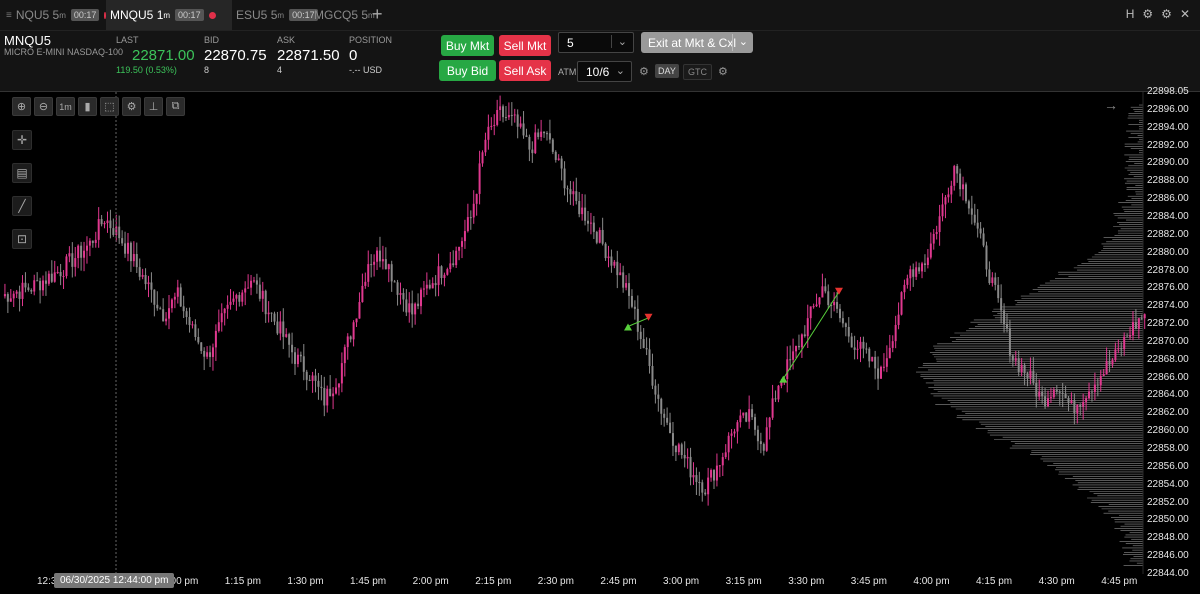  I want to click on interval-button: 1m, so click(65, 106).